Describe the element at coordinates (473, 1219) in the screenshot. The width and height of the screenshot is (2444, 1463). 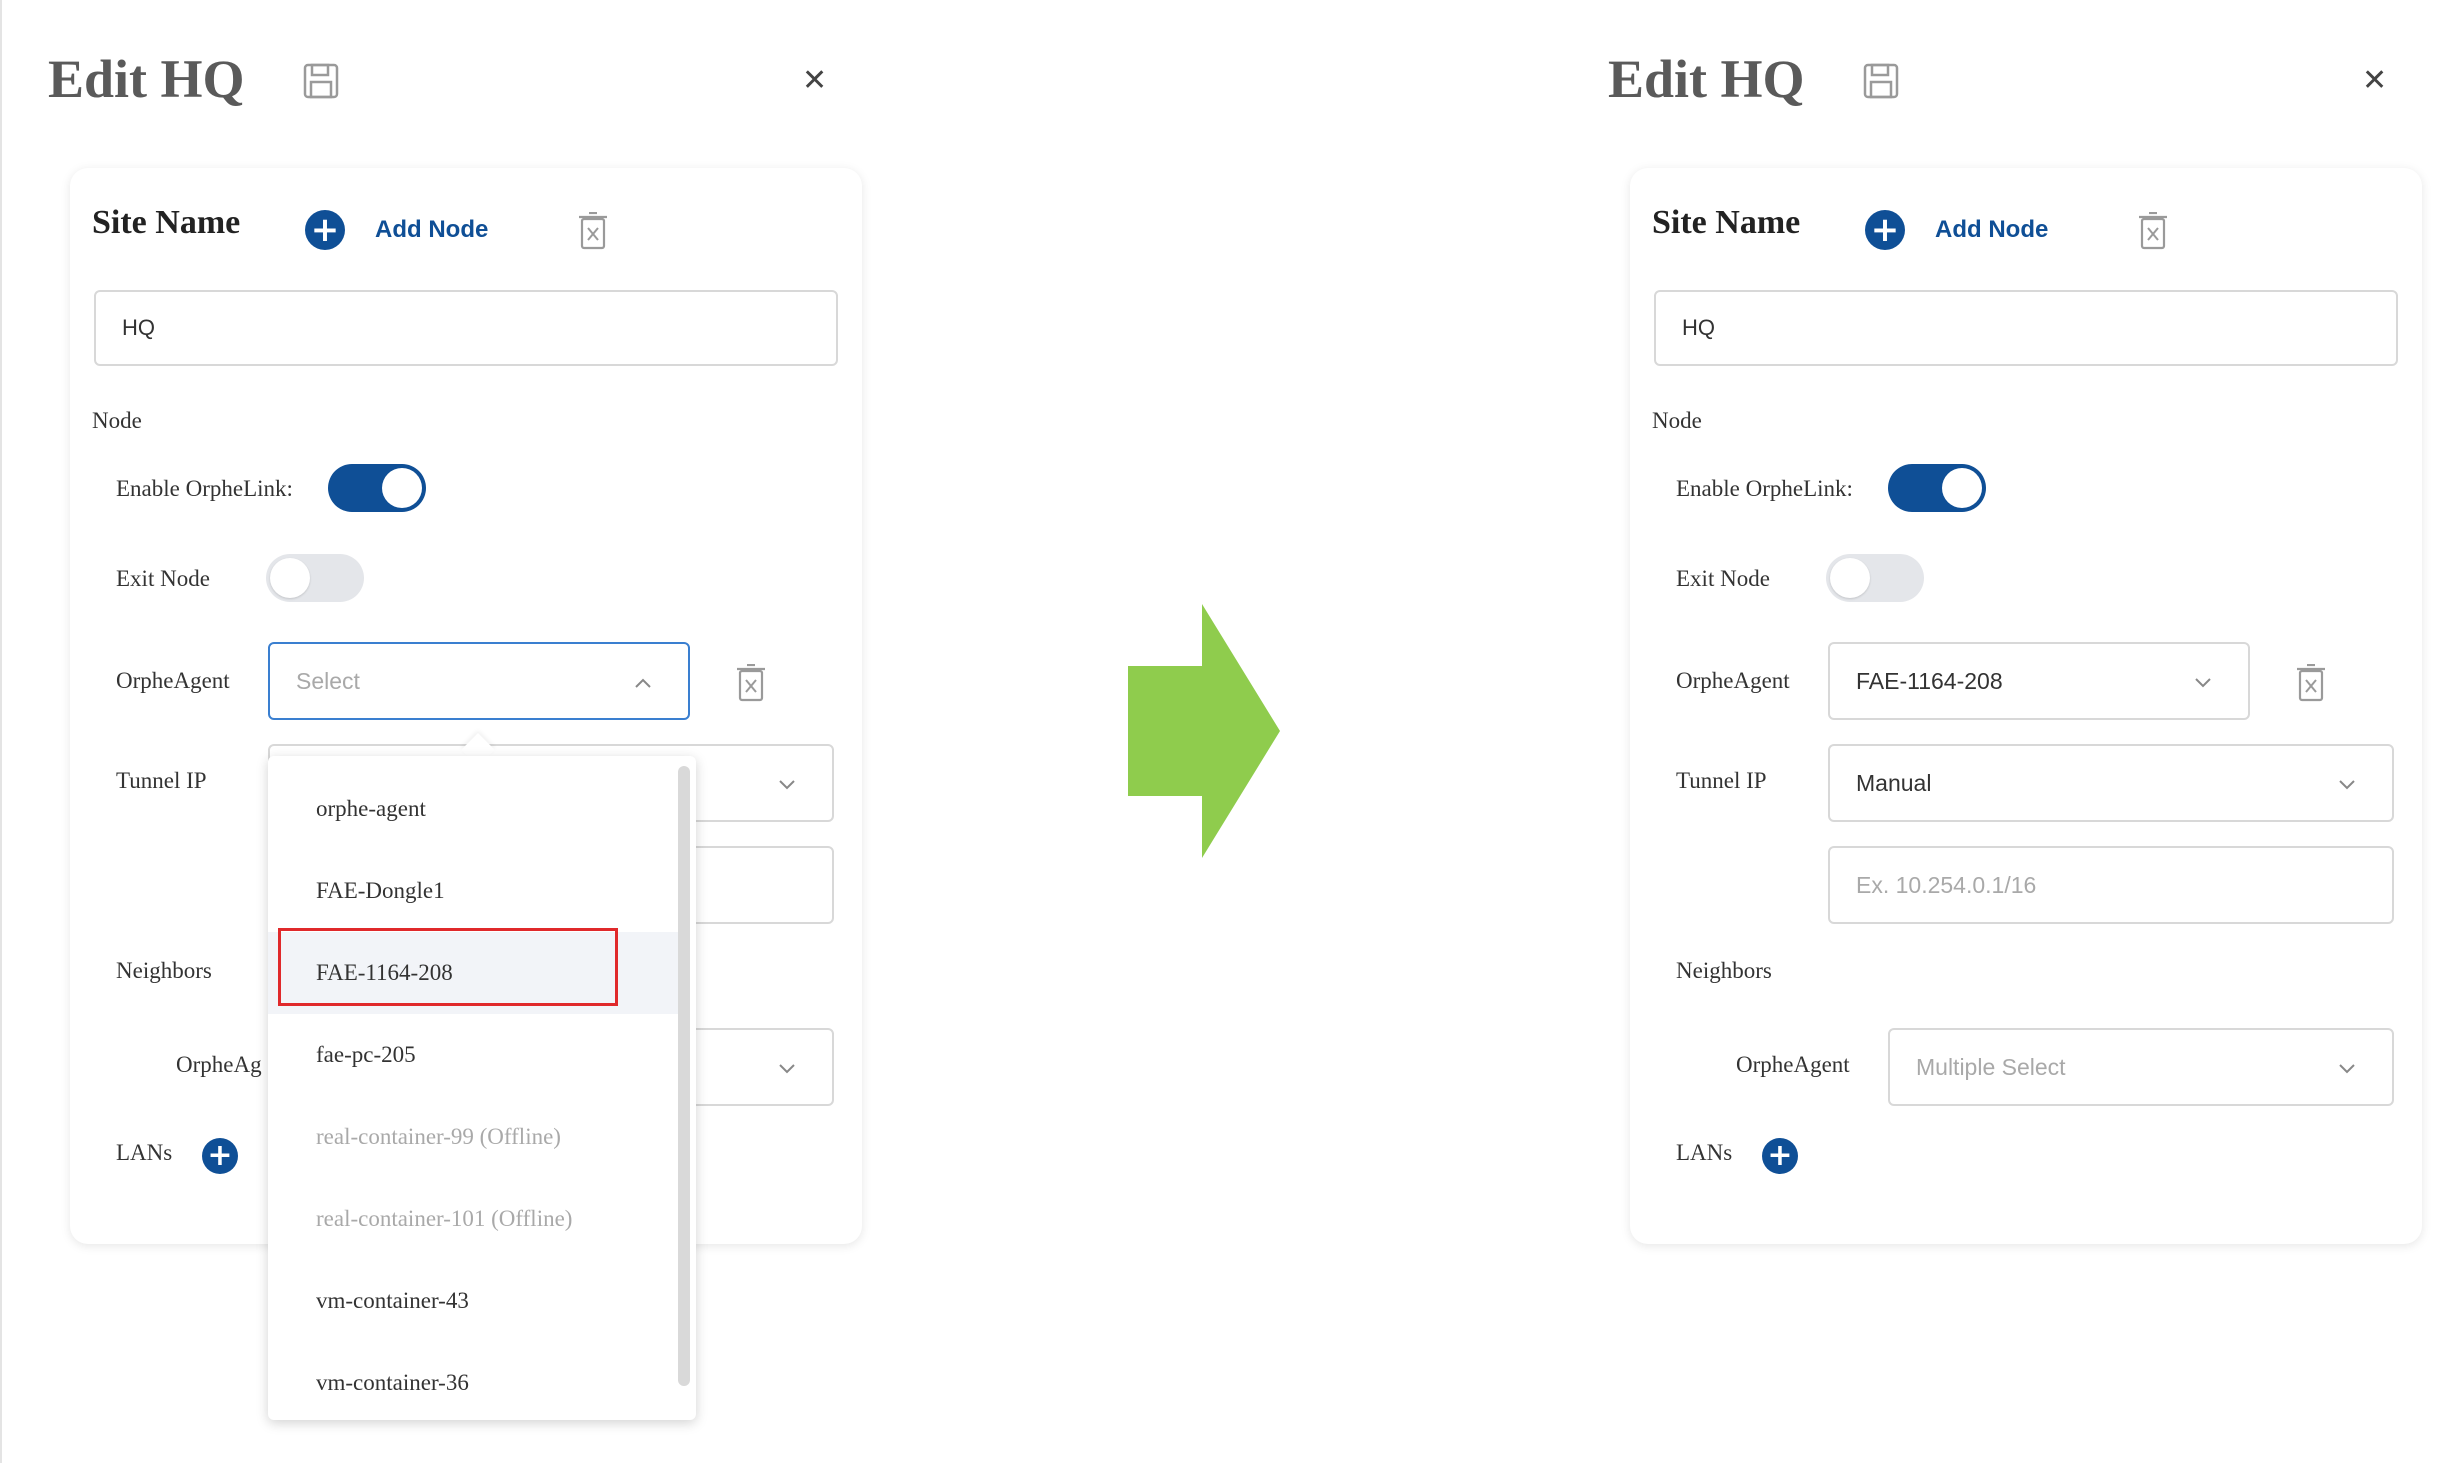
I see `dropdown-option-offline: real-container-101 (Offline)` at that location.